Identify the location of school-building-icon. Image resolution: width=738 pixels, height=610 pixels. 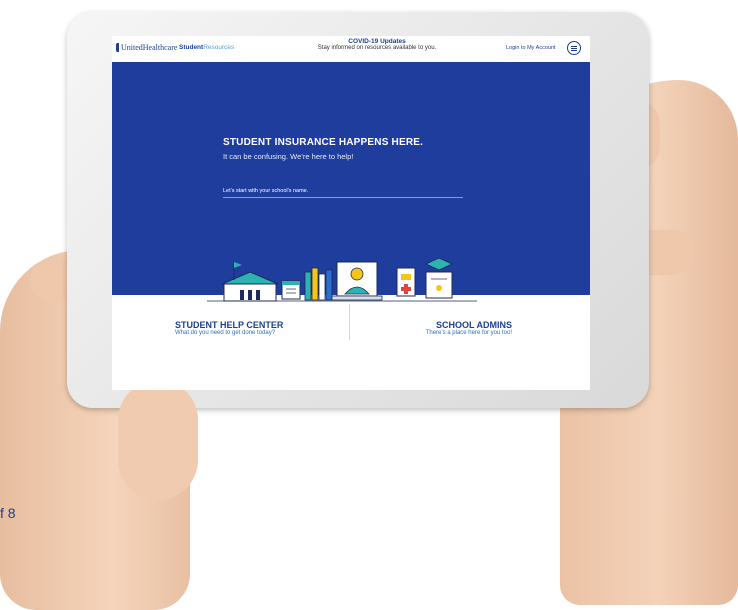
(250, 282).